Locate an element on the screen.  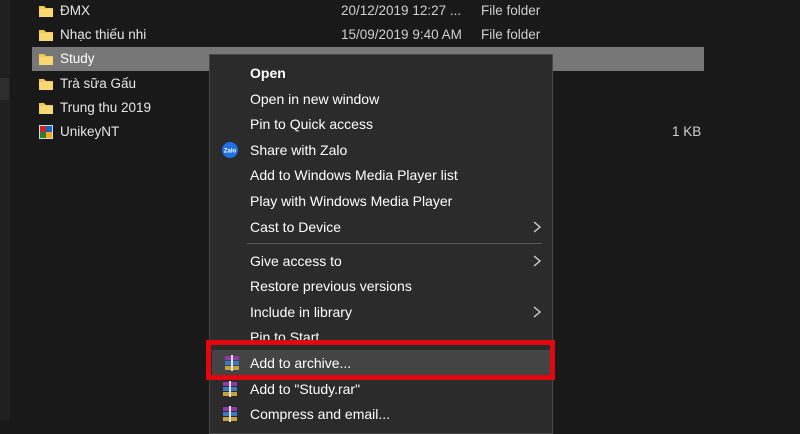
file-name: UnikeyNT is located at coordinates (90, 131).